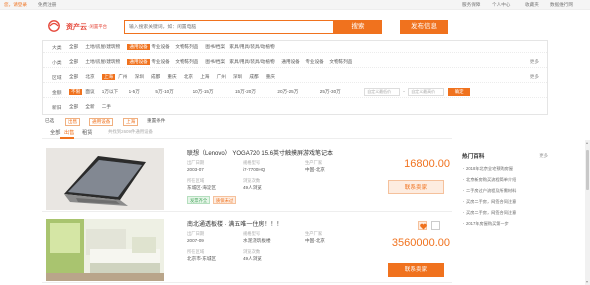  What do you see at coordinates (561, 5) in the screenshot?
I see `mobile-link: 数据维行网` at bounding box center [561, 5].